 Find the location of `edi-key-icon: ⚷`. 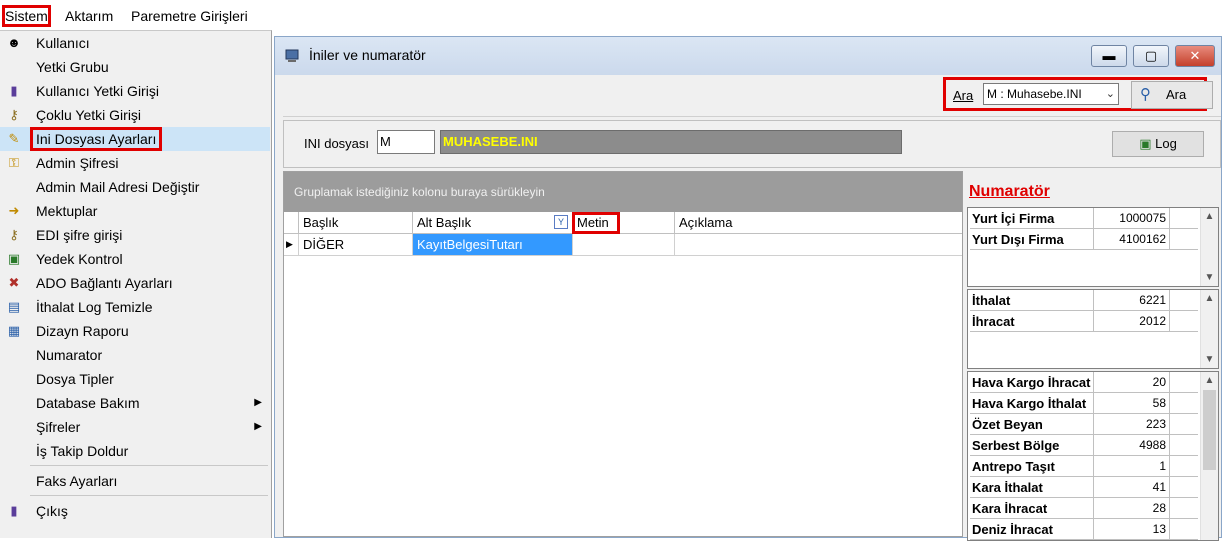

edi-key-icon: ⚷ is located at coordinates (14, 234).